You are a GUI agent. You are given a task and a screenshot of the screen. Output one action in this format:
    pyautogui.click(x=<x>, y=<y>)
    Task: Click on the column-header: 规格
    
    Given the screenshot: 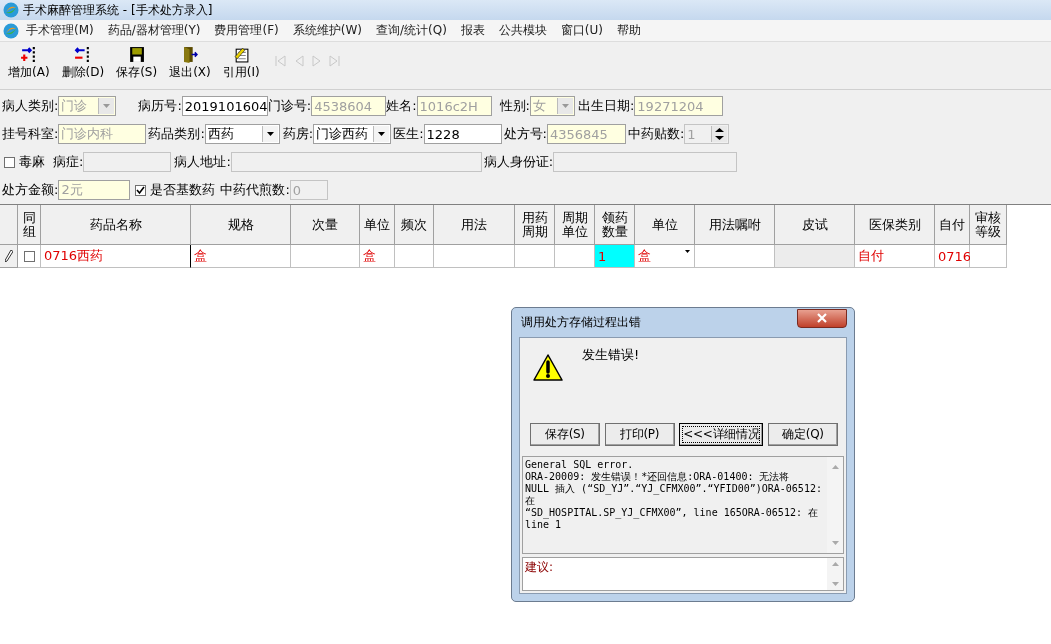 What is the action you would take?
    pyautogui.click(x=241, y=225)
    